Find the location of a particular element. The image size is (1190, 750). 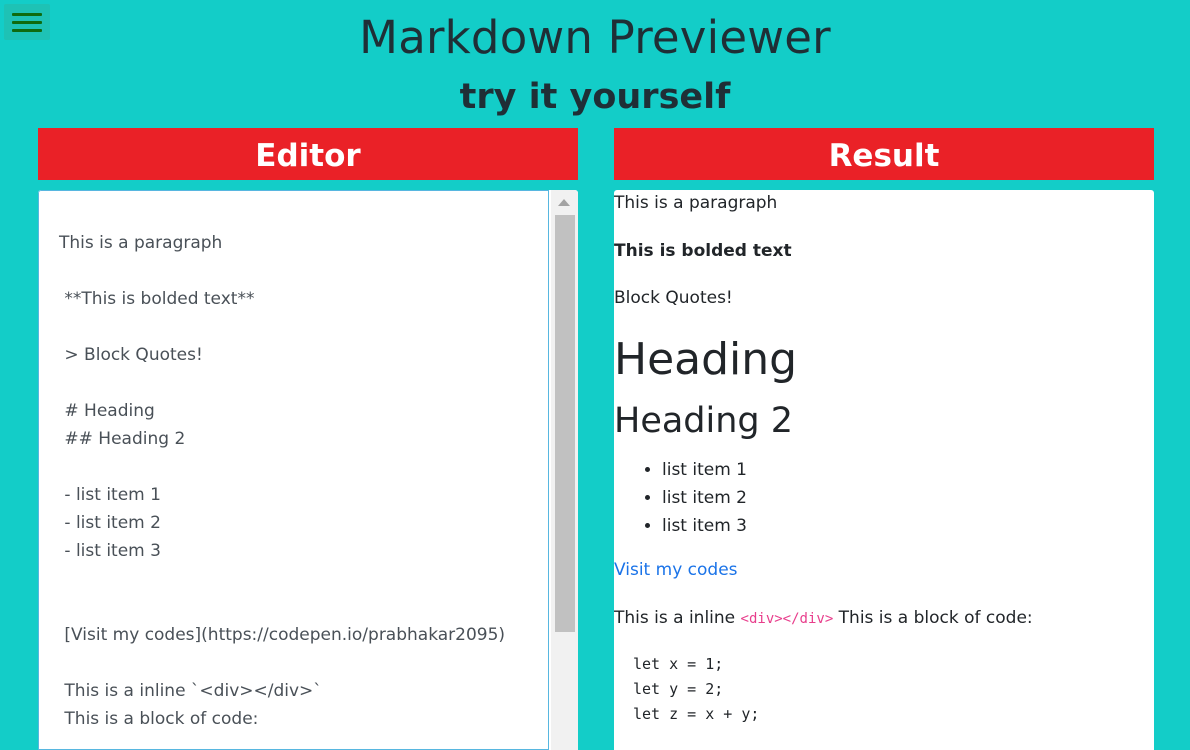

list-item: list item 1 is located at coordinates (704, 470).